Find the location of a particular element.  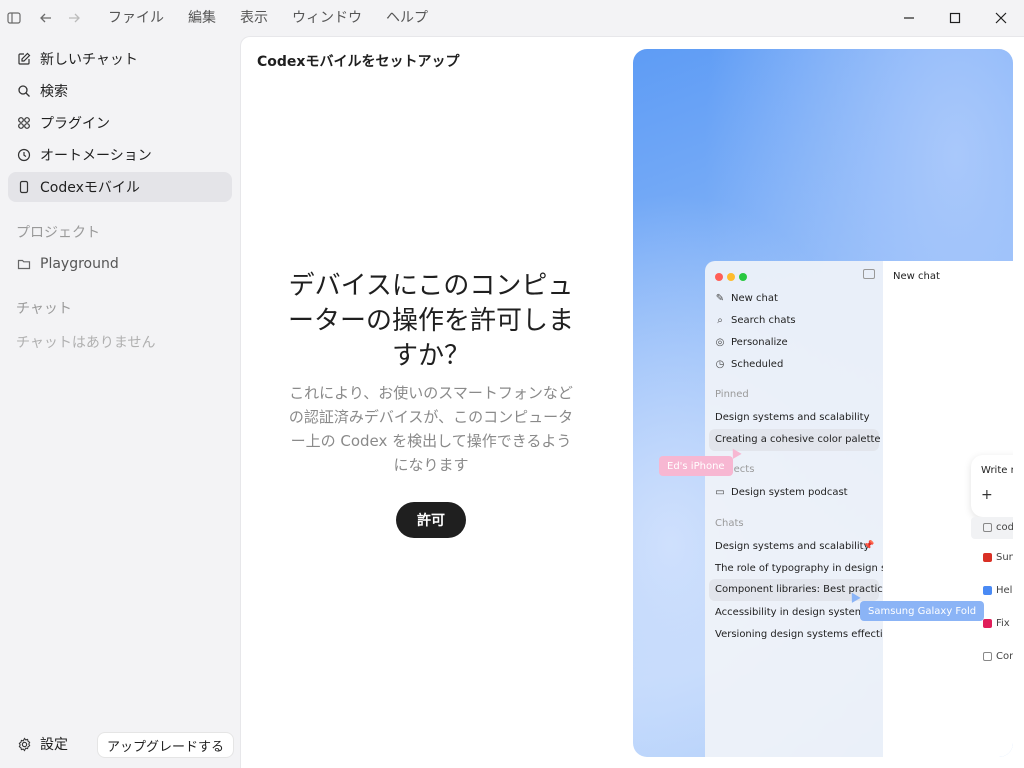

window-controls is located at coordinates (955, 18).